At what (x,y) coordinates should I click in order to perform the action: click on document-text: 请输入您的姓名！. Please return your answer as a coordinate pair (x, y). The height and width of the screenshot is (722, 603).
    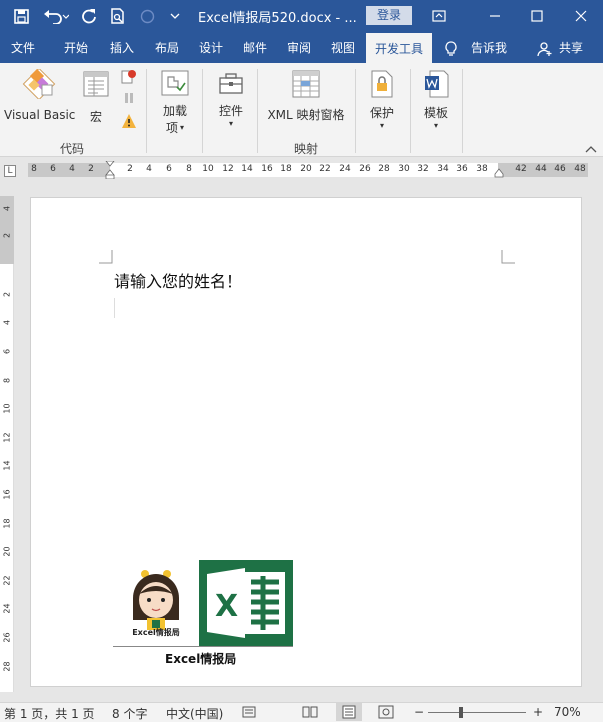
    Looking at the image, I should click on (178, 280).